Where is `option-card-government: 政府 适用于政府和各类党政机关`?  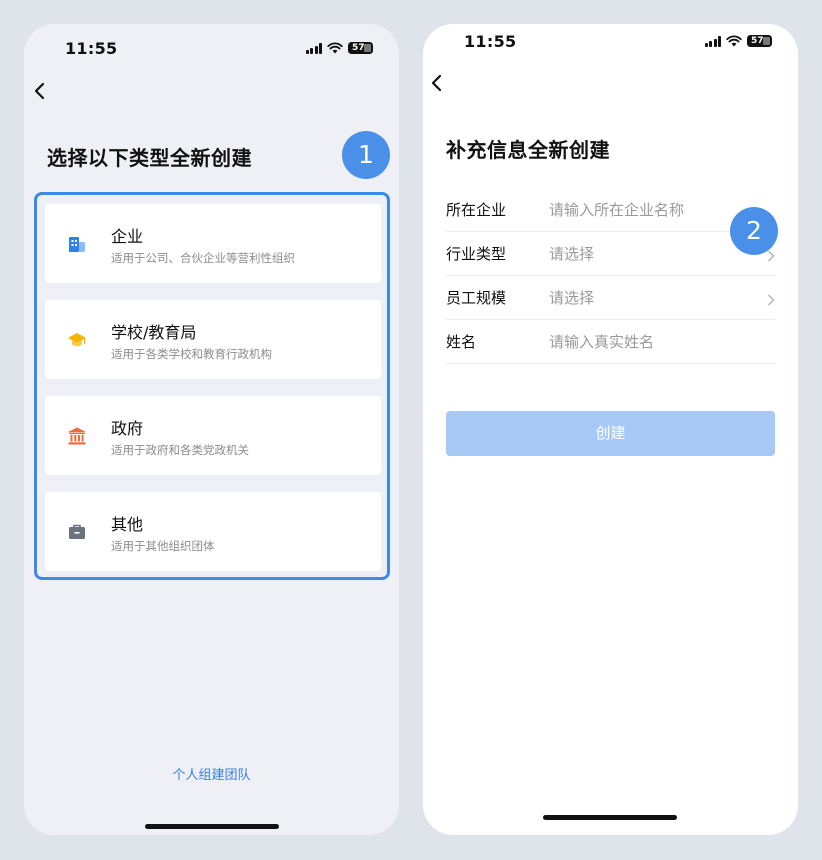 option-card-government: 政府 适用于政府和各类党政机关 is located at coordinates (213, 435).